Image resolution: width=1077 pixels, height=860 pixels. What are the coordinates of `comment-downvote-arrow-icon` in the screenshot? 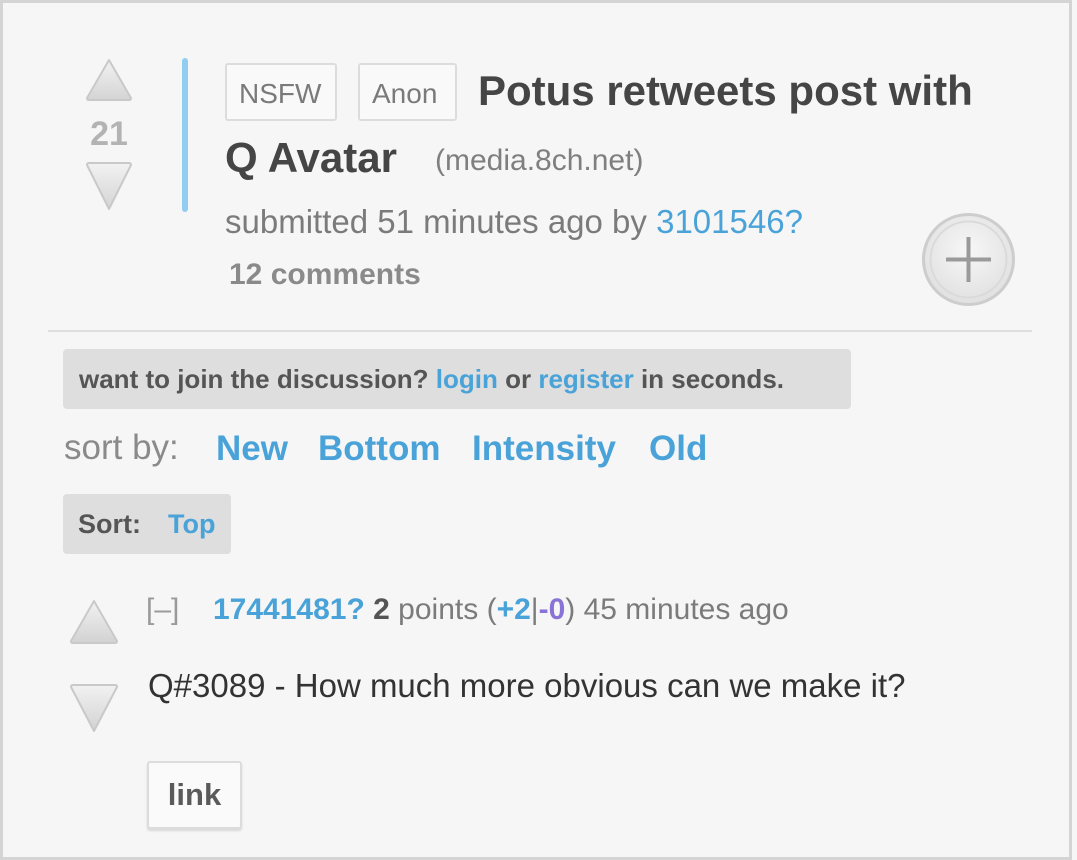 It's located at (94, 710).